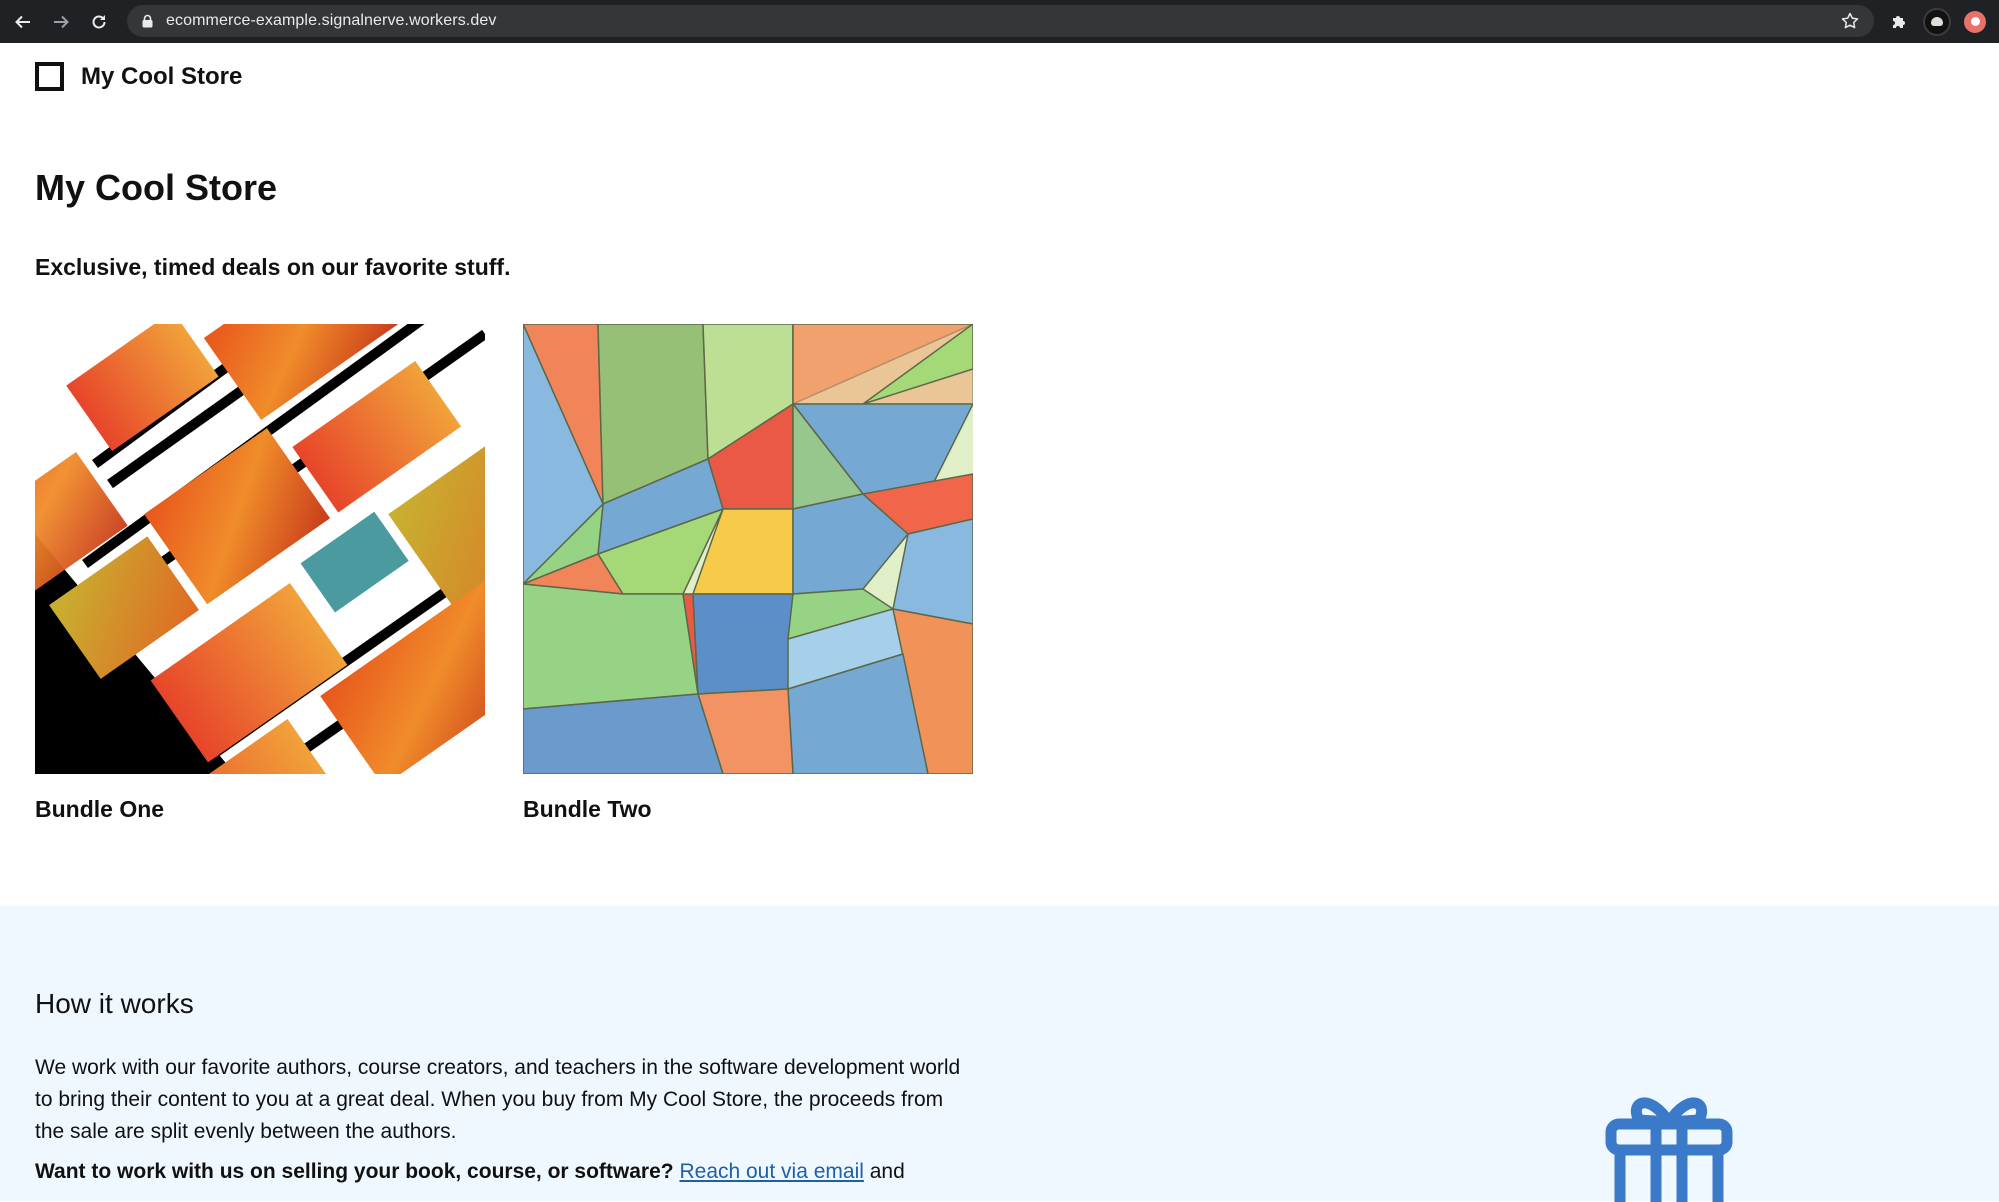 This screenshot has height=1202, width=1999. I want to click on product-image-bundle-one, so click(260, 549).